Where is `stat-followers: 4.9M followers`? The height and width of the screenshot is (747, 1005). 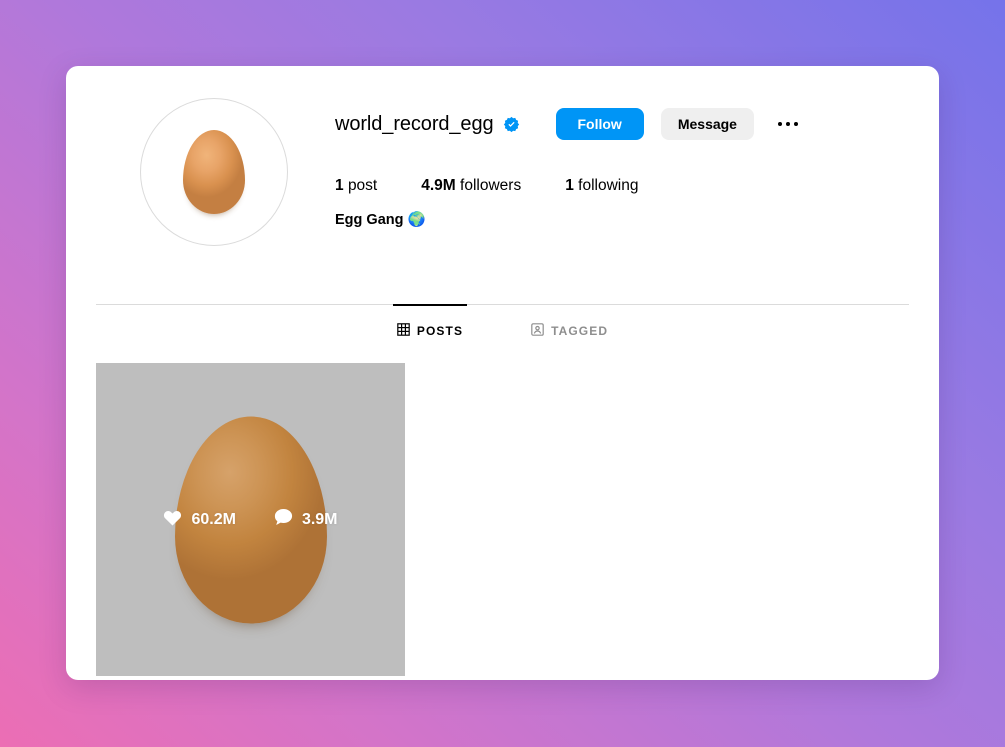
stat-followers: 4.9M followers is located at coordinates (471, 186).